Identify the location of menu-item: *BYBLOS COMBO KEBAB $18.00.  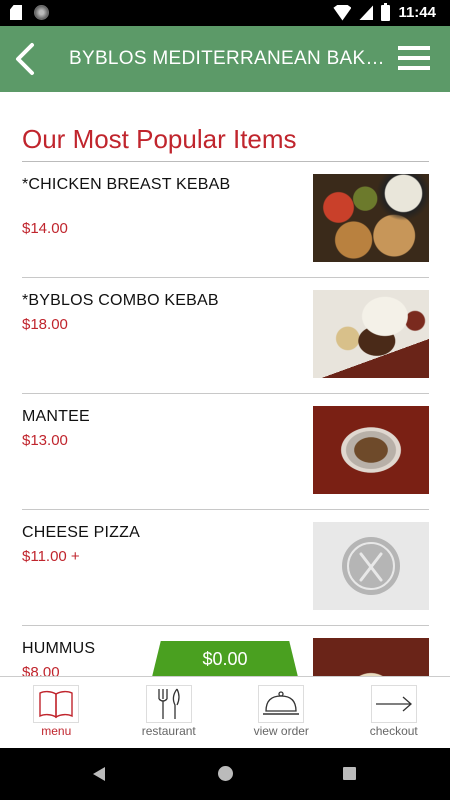
(225, 336).